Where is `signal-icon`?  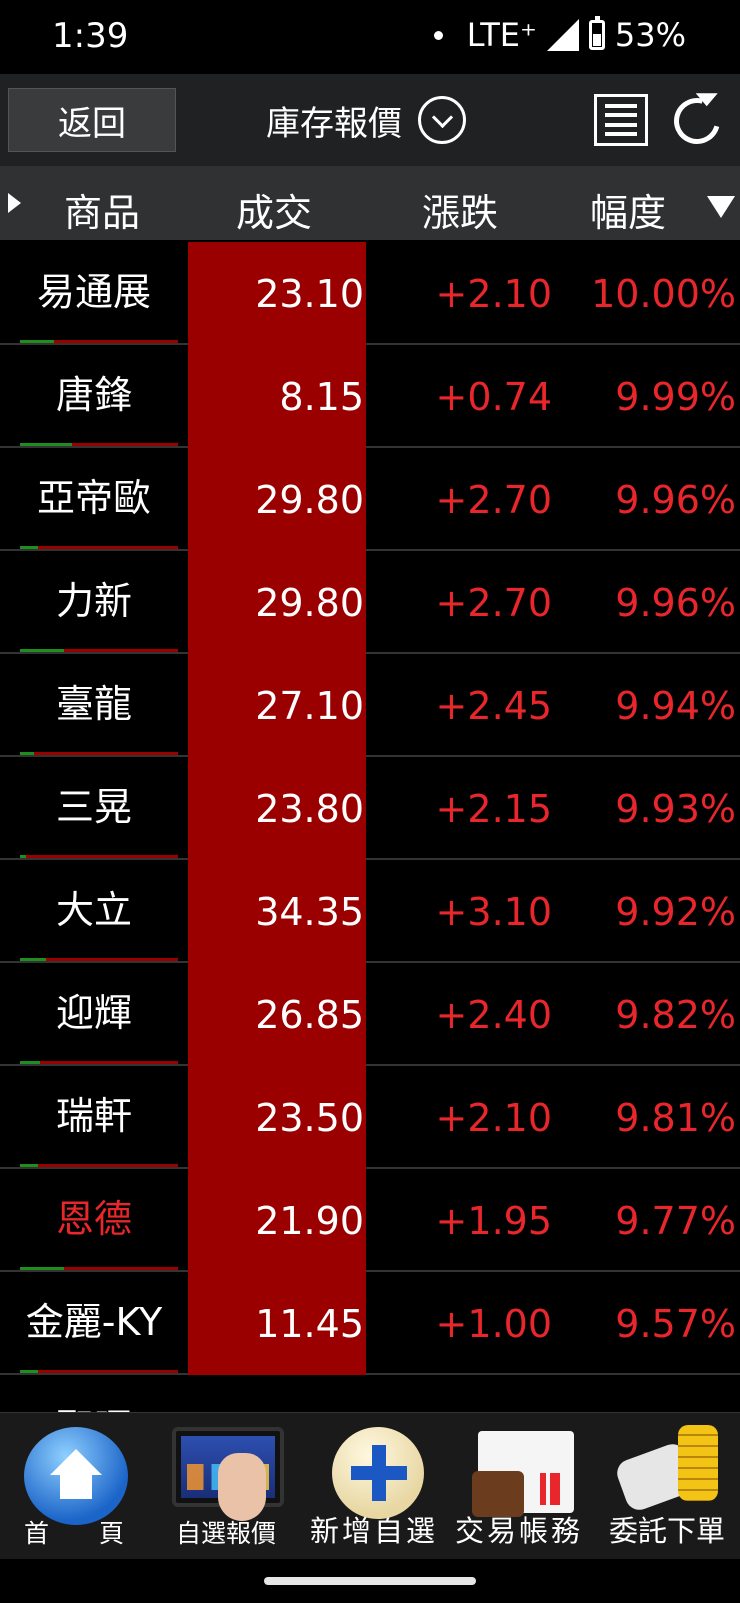
signal-icon is located at coordinates (562, 35).